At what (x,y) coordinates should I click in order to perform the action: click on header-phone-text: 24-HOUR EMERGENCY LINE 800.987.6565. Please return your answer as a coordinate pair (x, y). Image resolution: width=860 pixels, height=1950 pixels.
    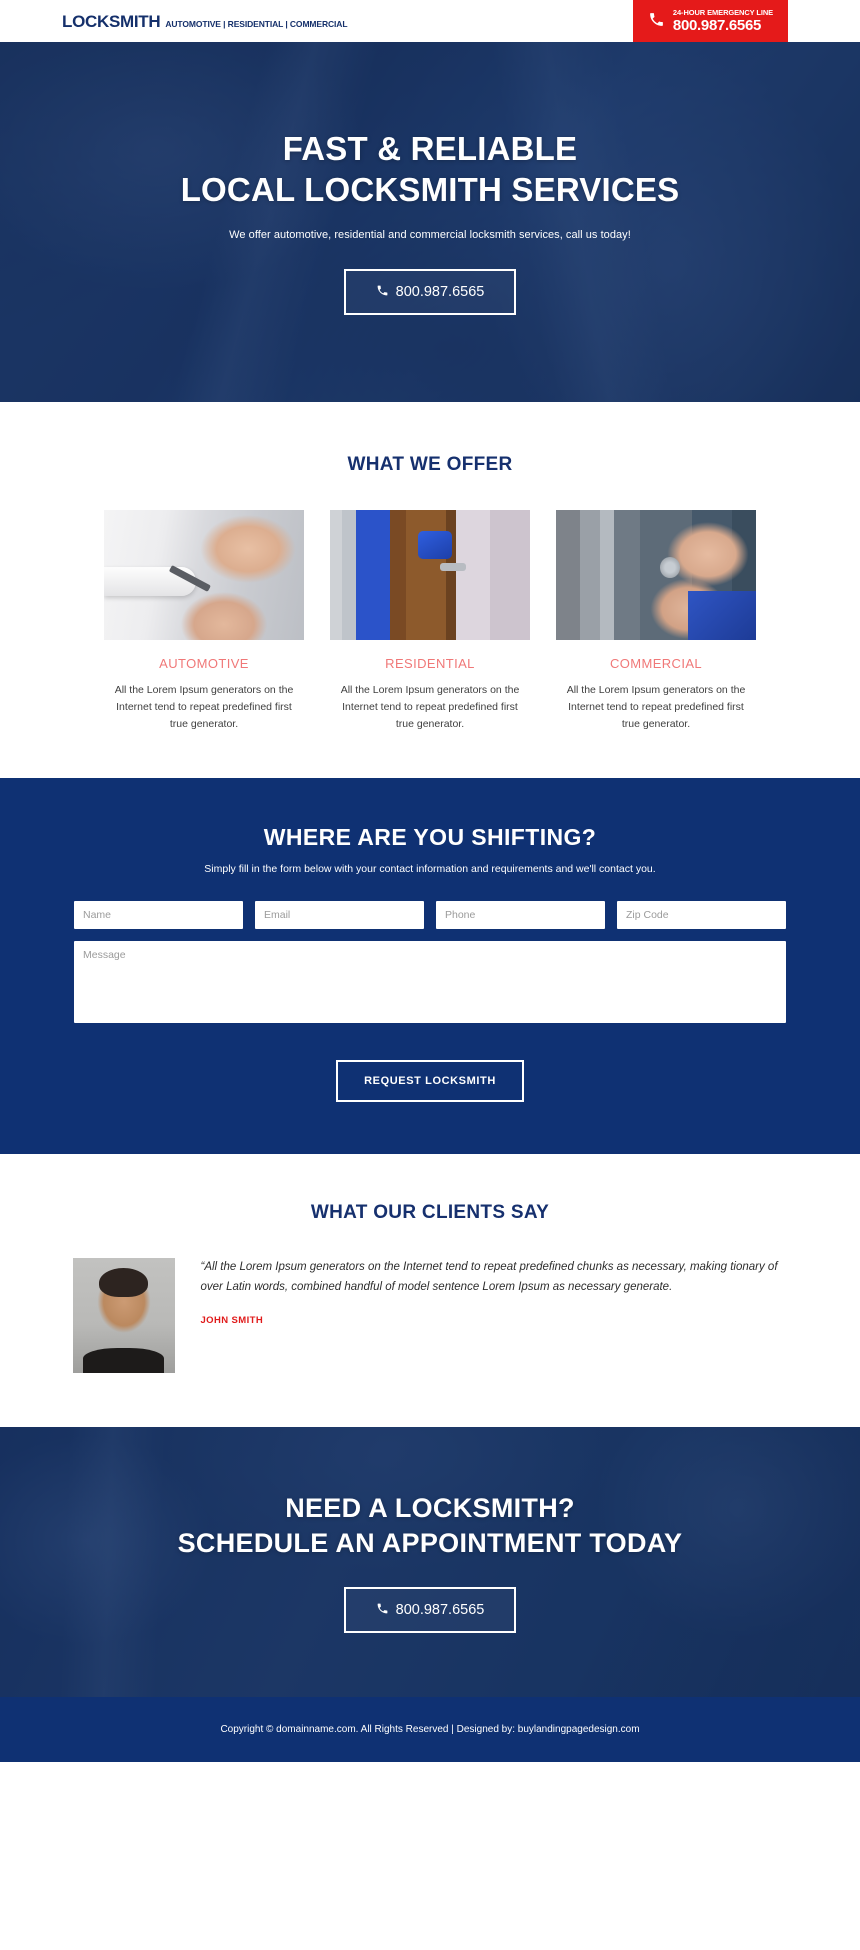
    Looking at the image, I should click on (723, 21).